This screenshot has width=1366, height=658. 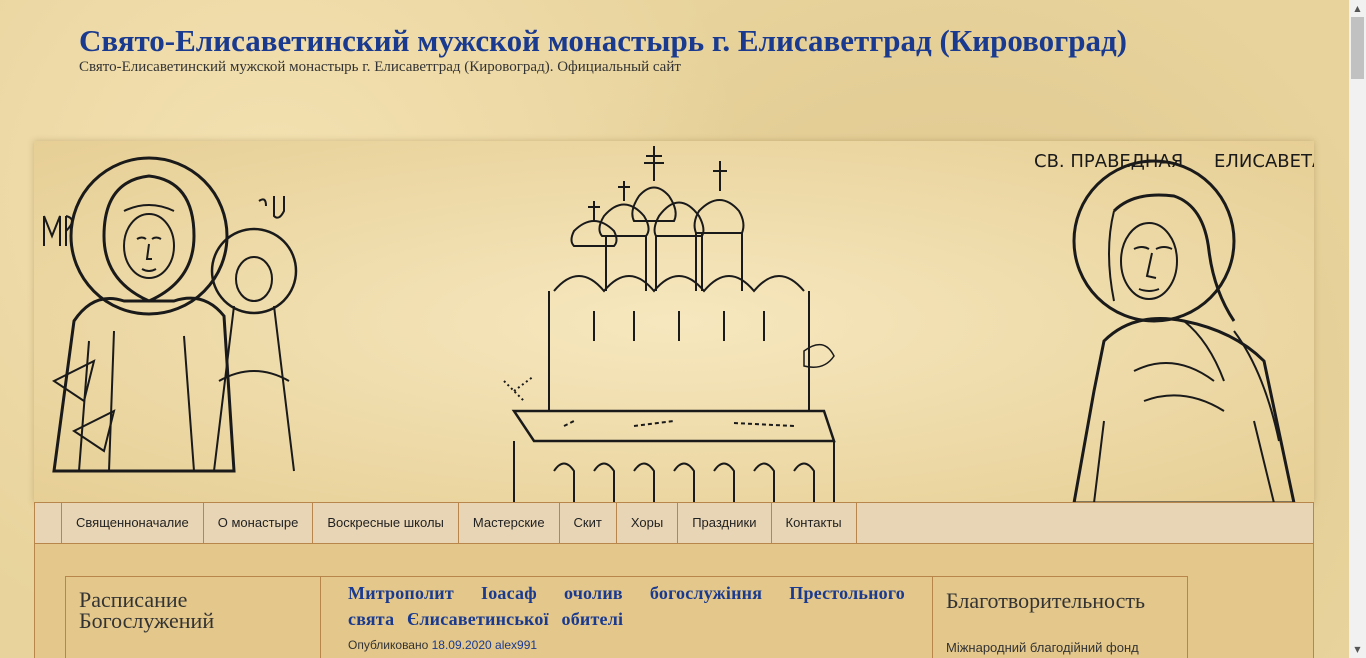 What do you see at coordinates (640, 645) in the screenshot?
I see `post-meta: Опубликовано 18.09.2020 alex991` at bounding box center [640, 645].